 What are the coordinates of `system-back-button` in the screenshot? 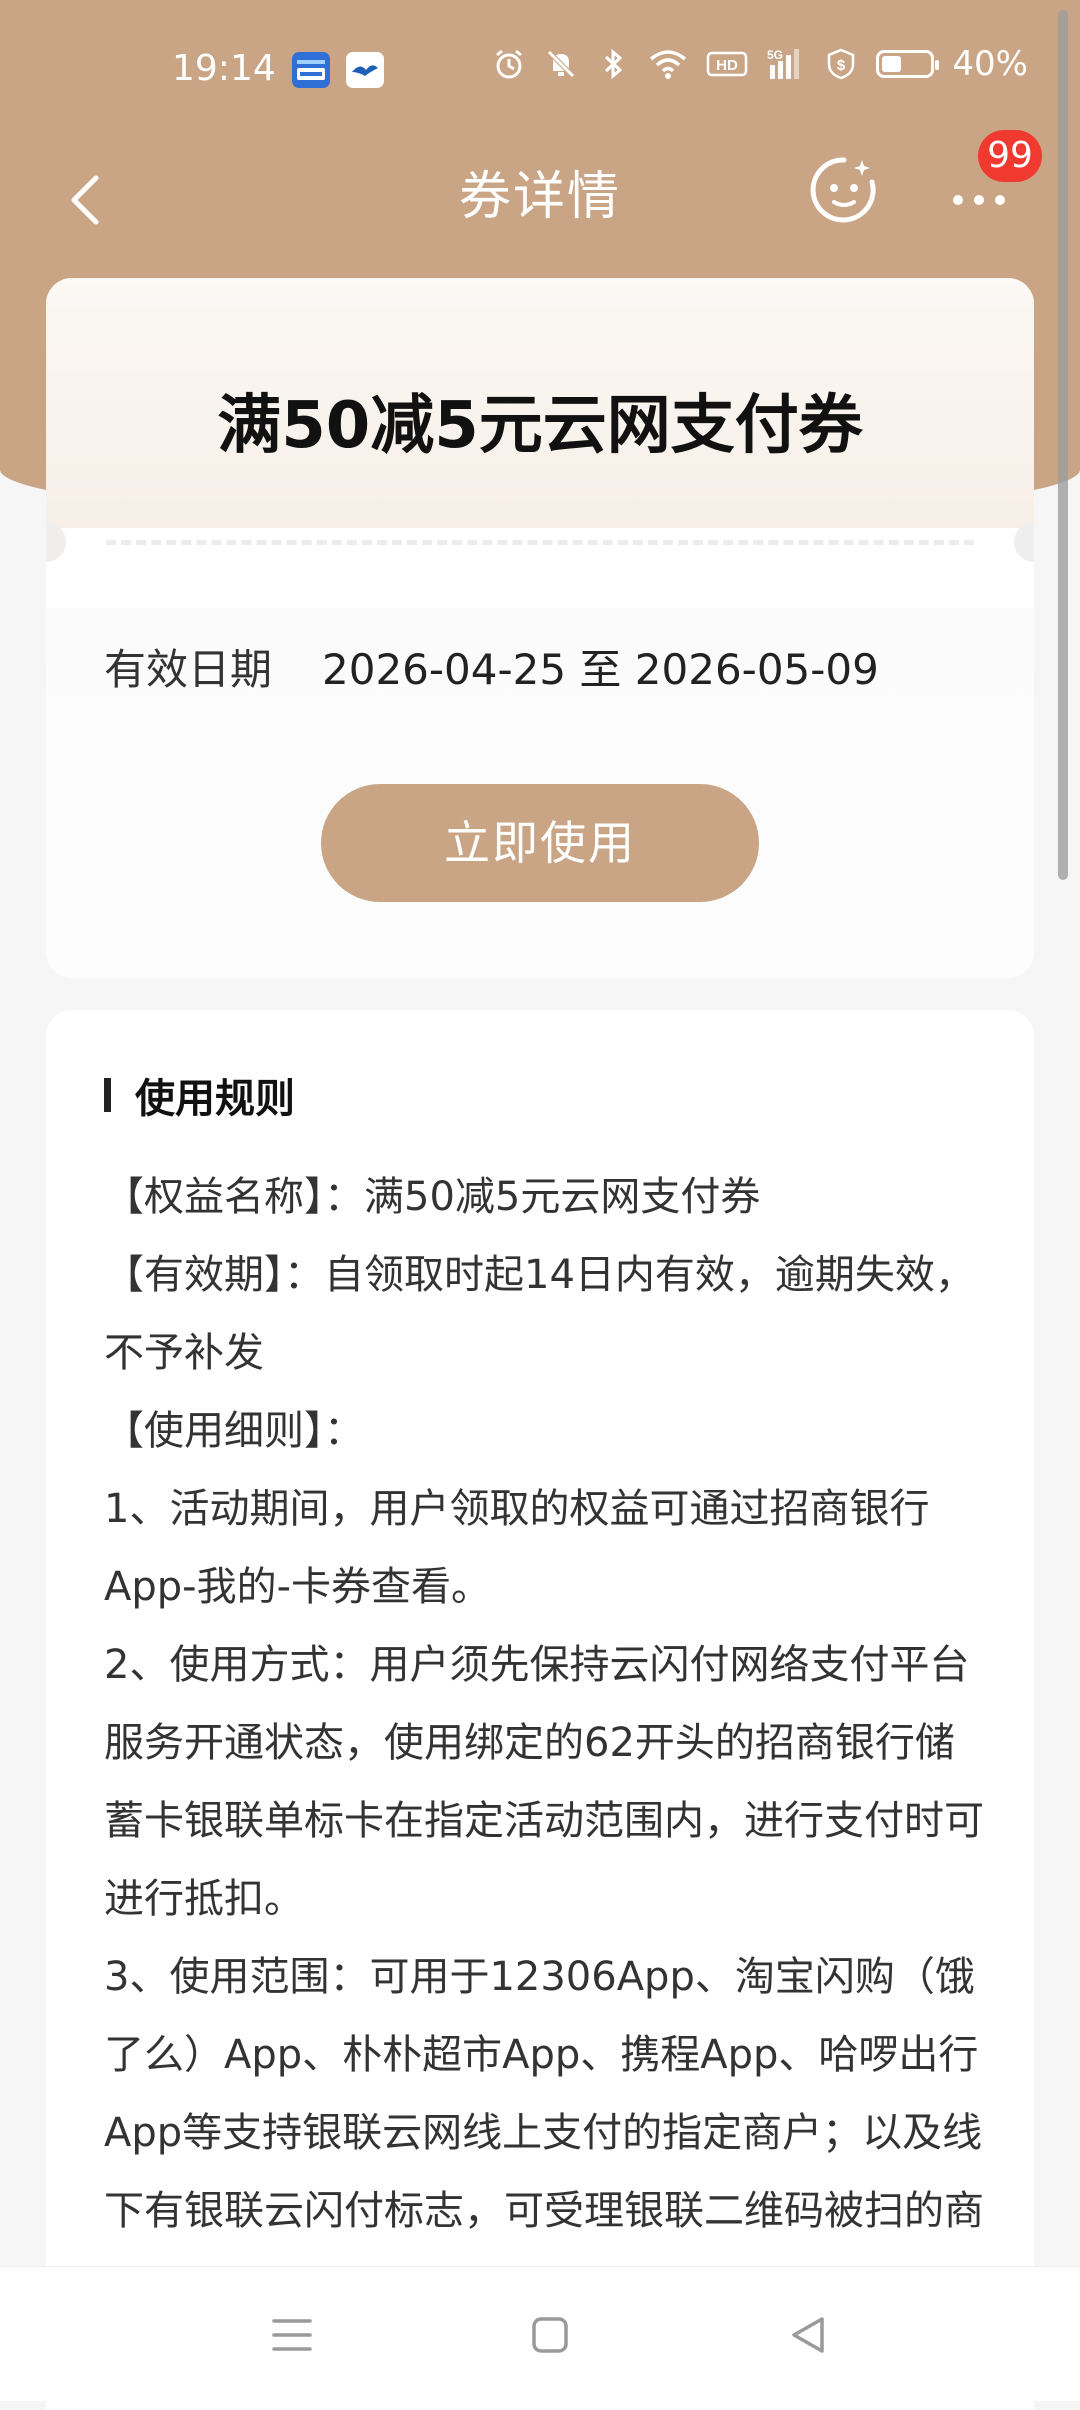 It's located at (808, 2335).